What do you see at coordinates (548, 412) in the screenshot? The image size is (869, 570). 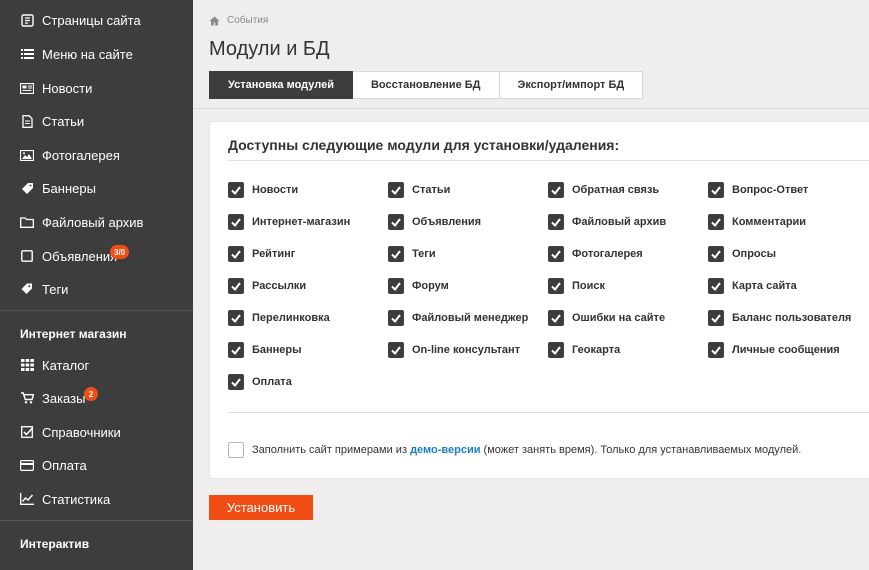 I see `panel-divider` at bounding box center [548, 412].